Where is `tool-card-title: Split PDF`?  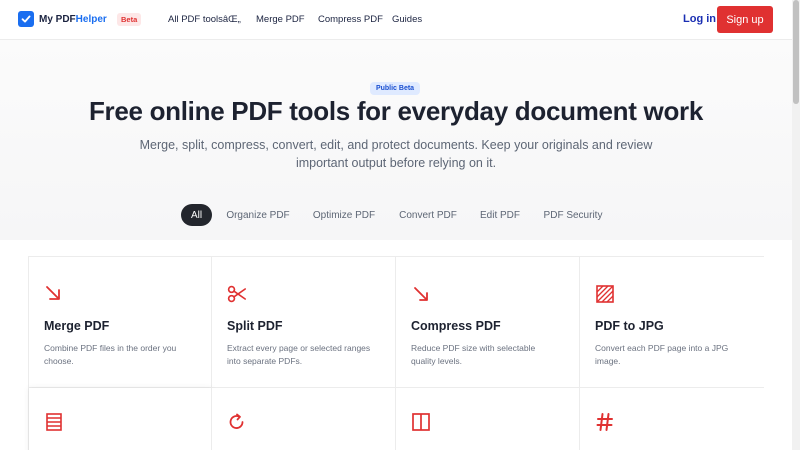 tool-card-title: Split PDF is located at coordinates (255, 326).